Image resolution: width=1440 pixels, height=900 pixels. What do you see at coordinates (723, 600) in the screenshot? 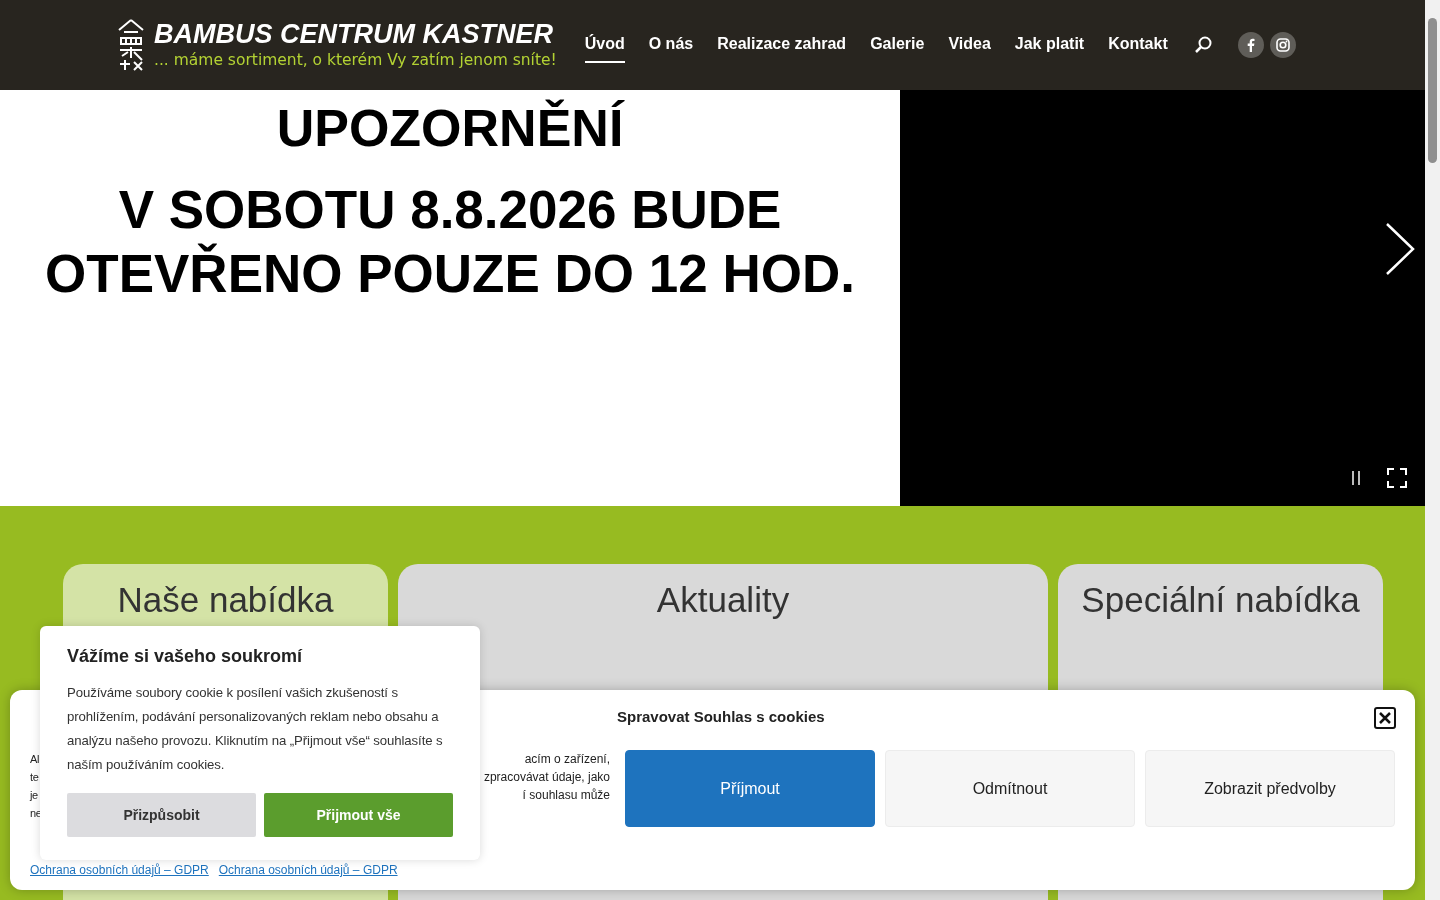
I see `card-title: Aktuality` at bounding box center [723, 600].